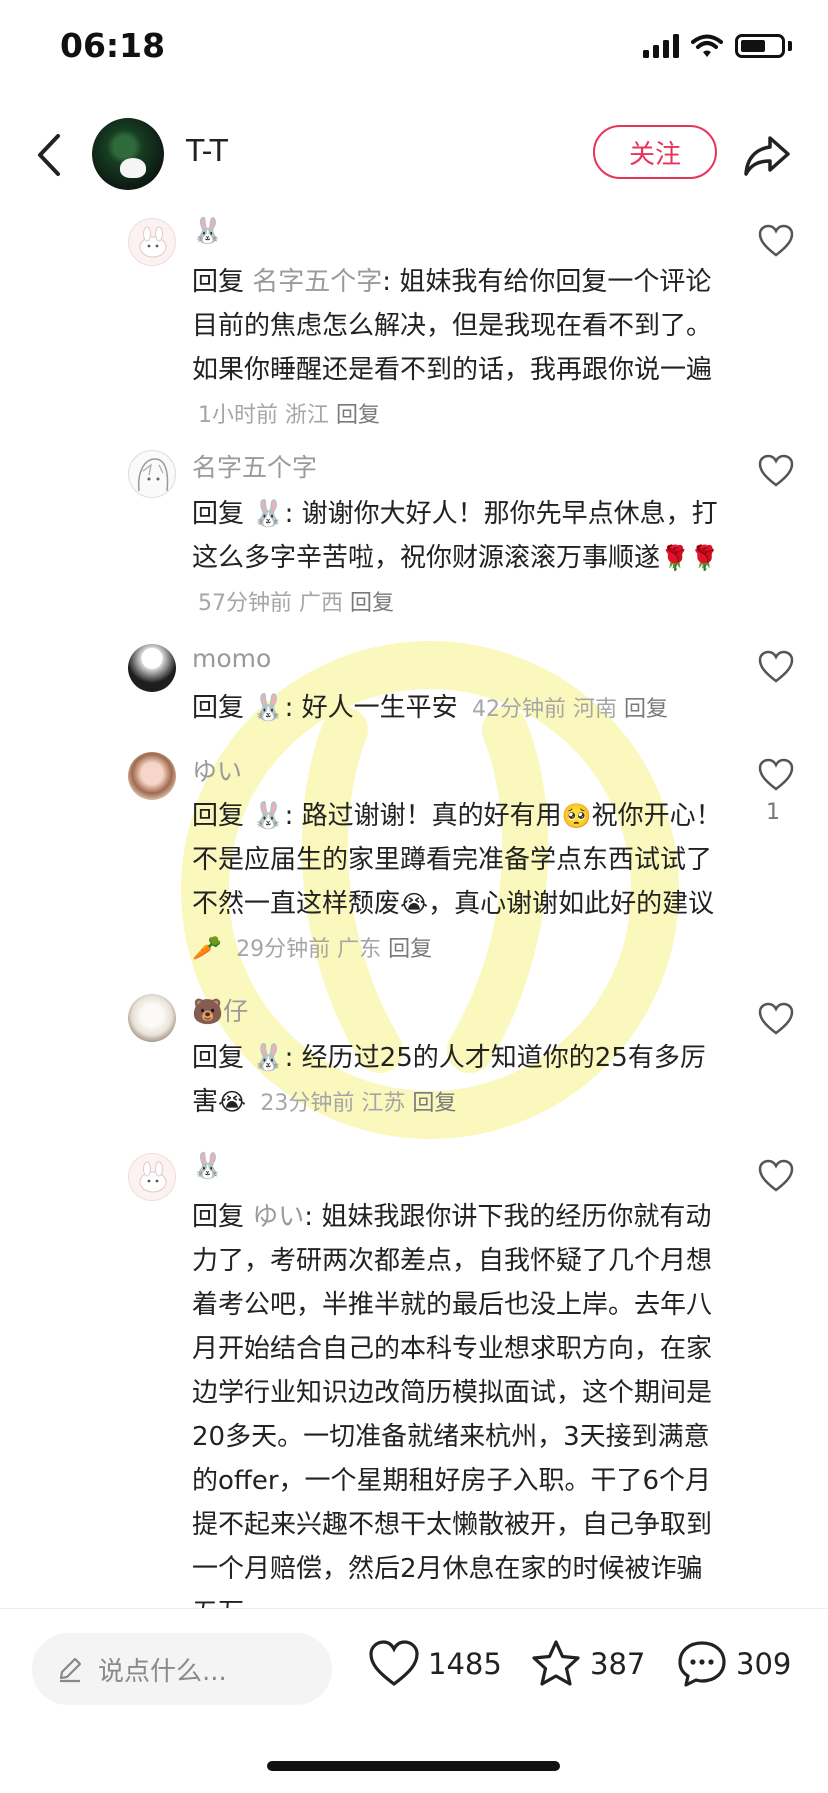  I want to click on battery-icon, so click(760, 46).